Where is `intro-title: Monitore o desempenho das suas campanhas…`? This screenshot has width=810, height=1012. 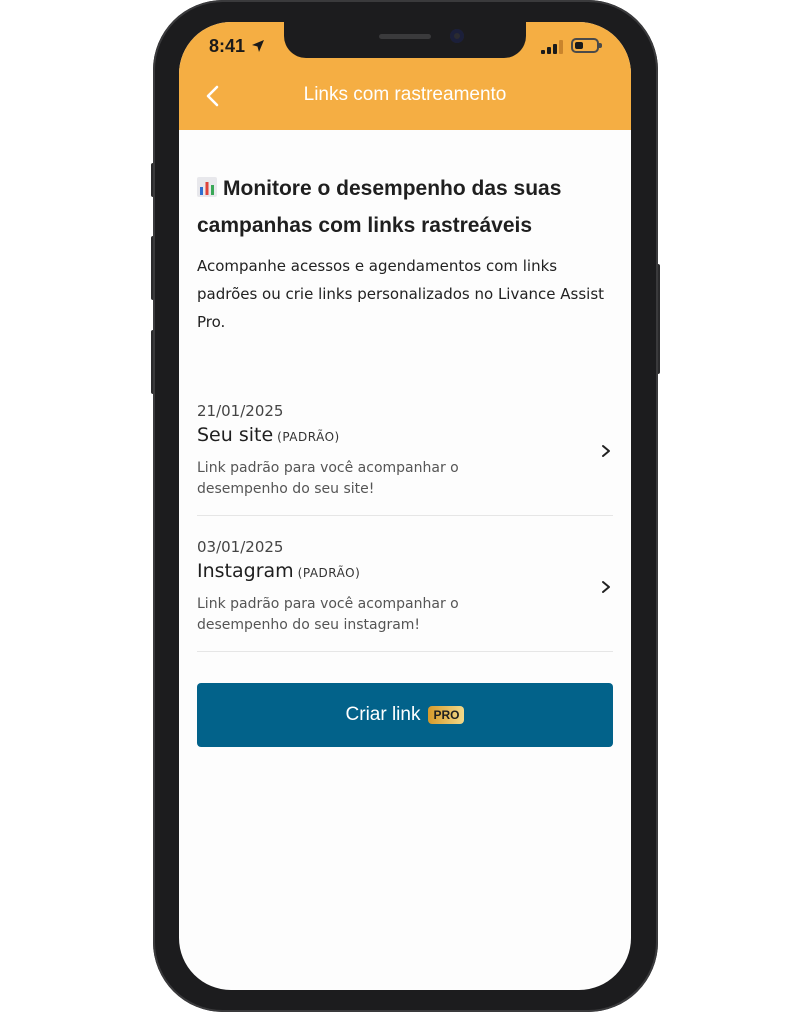 intro-title: Monitore o desempenho das suas campanhas… is located at coordinates (405, 207).